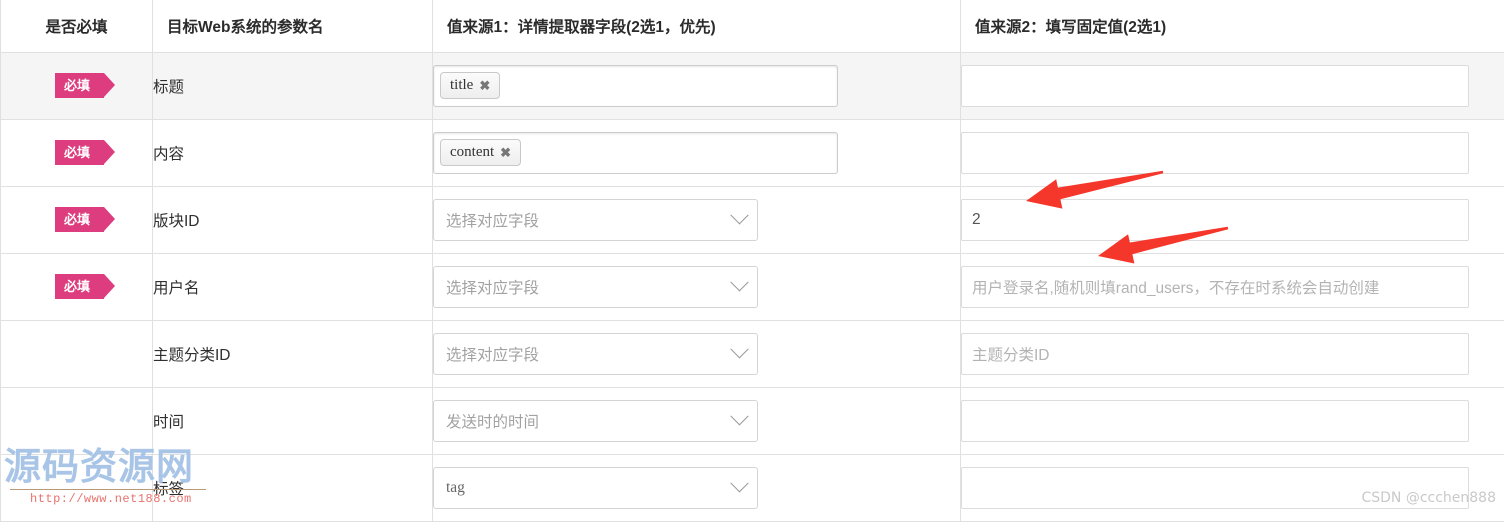  I want to click on cell-source1: title ✖, so click(697, 85).